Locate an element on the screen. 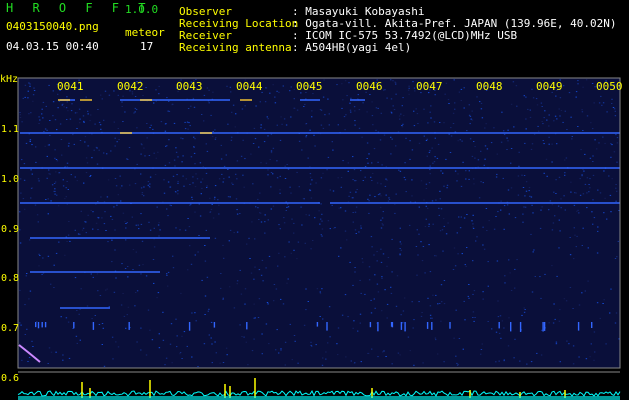  y-unit-label: kHz is located at coordinates (9, 79).